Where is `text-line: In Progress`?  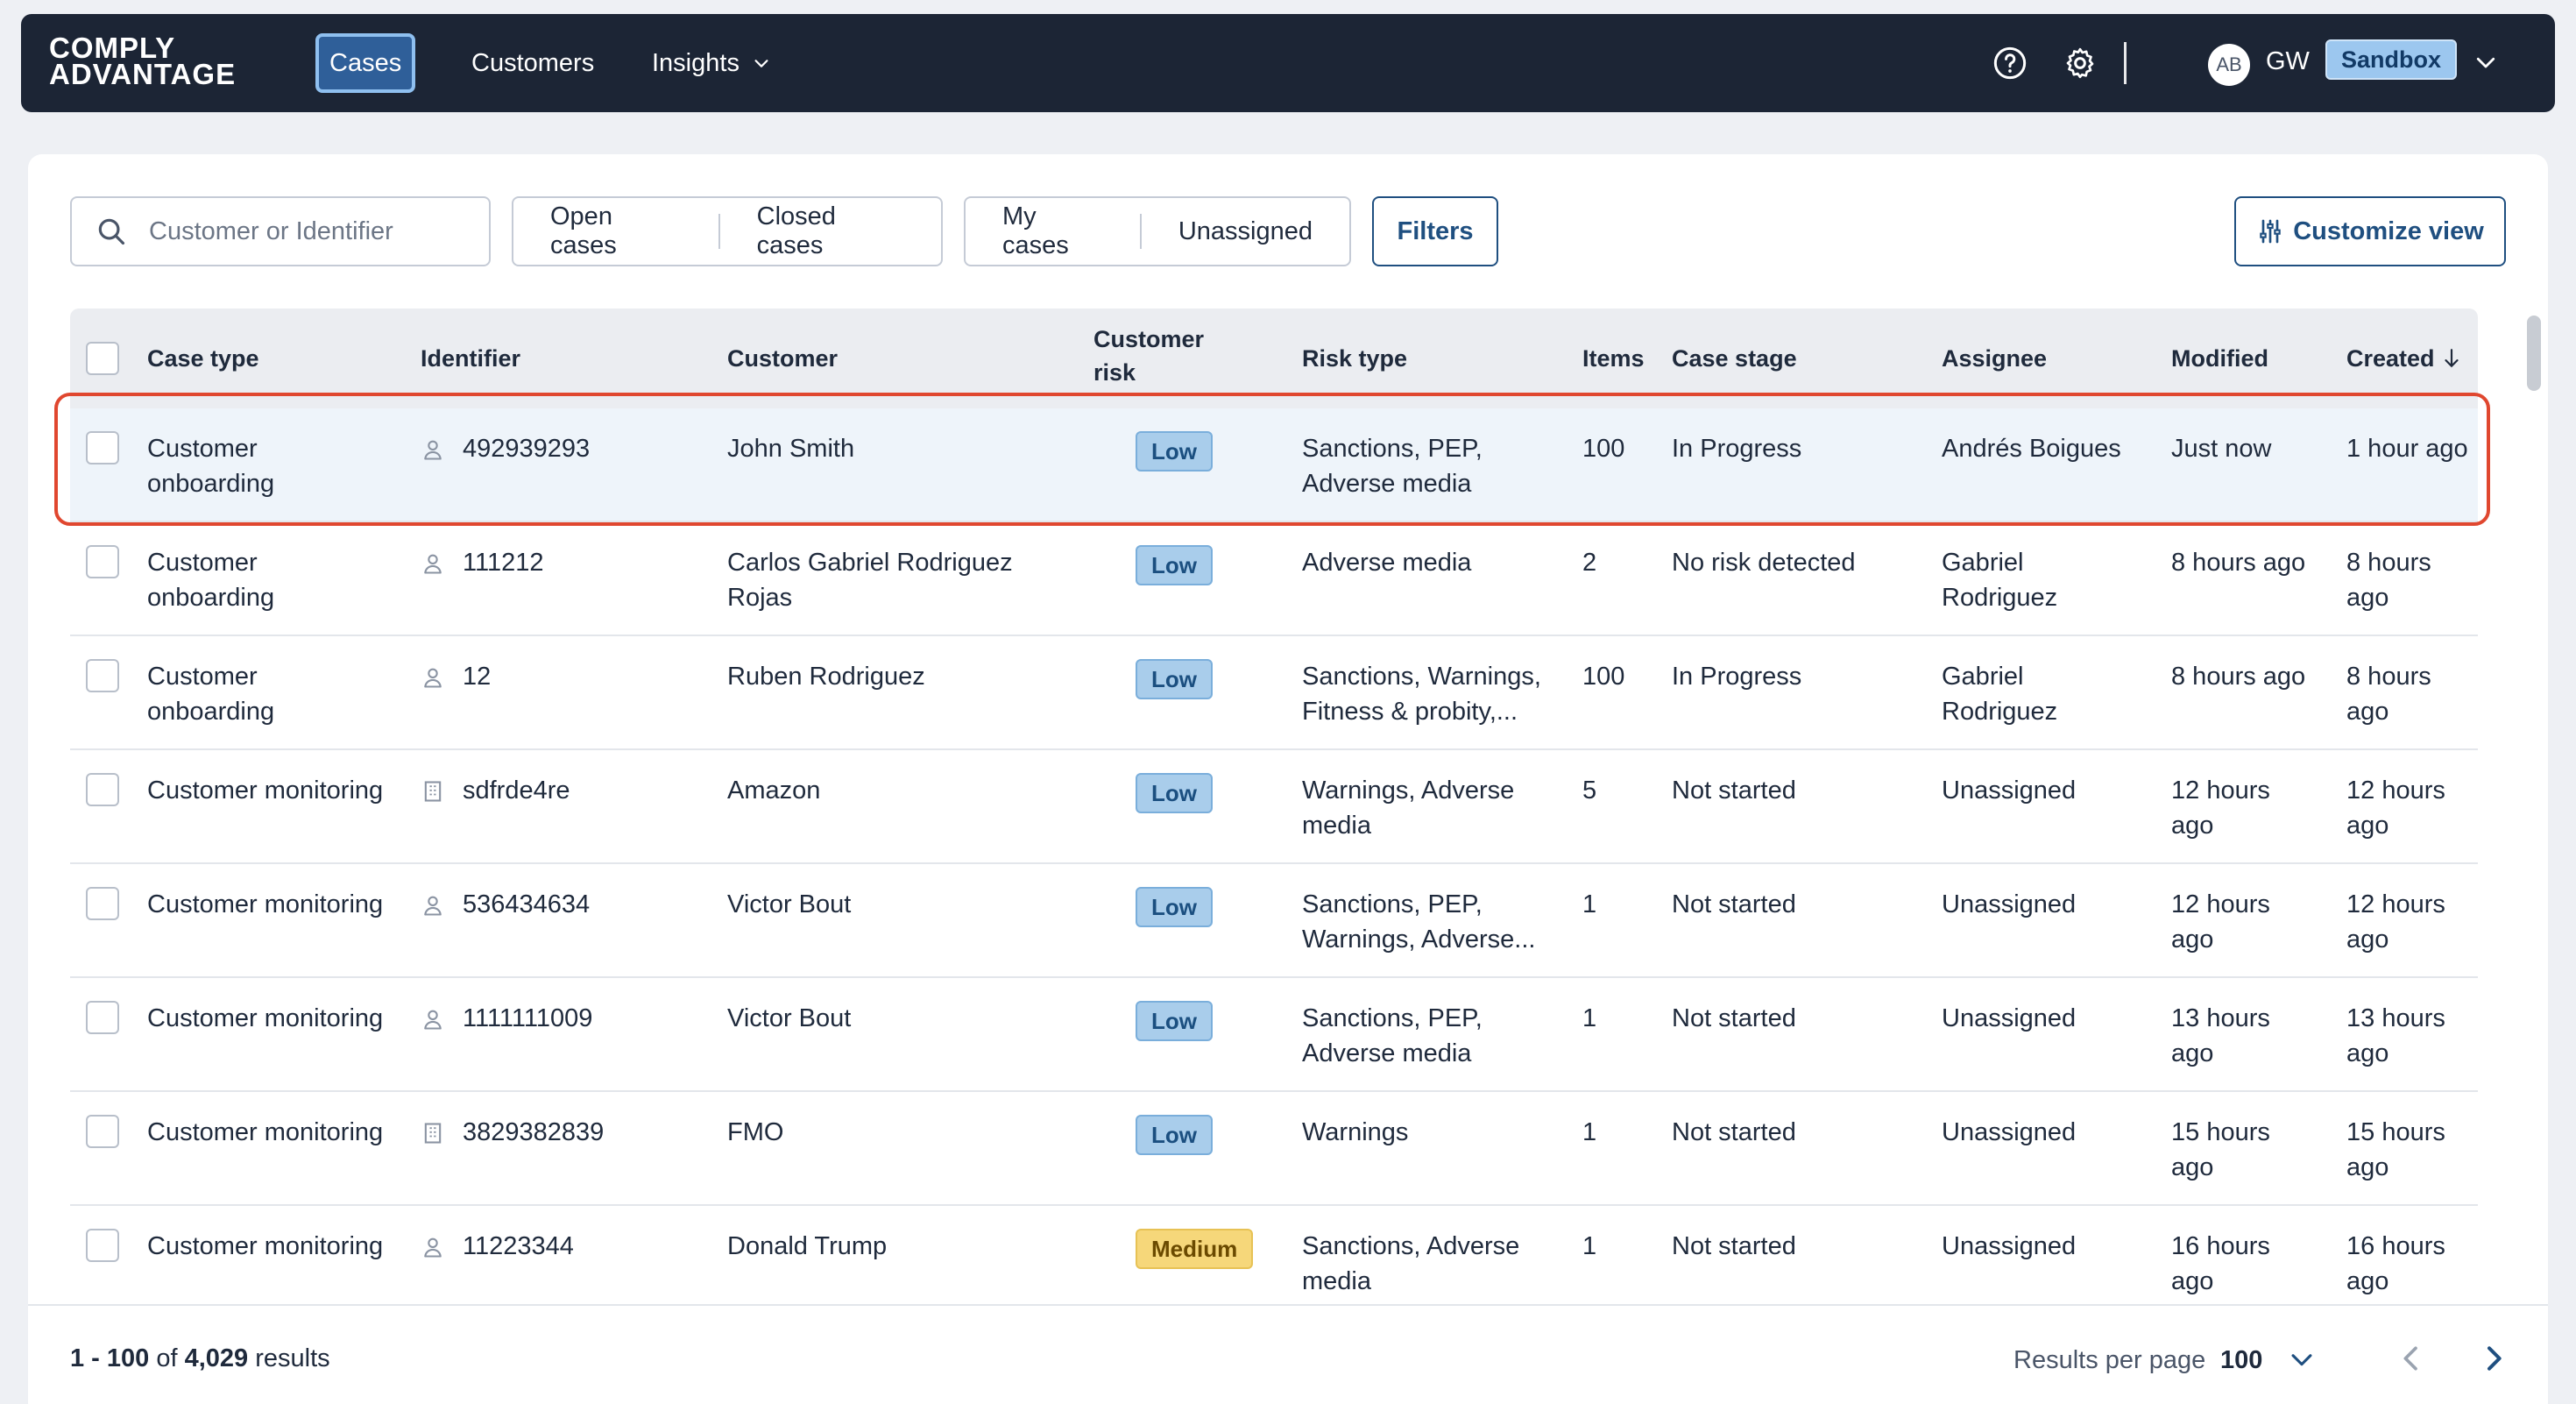
text-line: In Progress is located at coordinates (1737, 677).